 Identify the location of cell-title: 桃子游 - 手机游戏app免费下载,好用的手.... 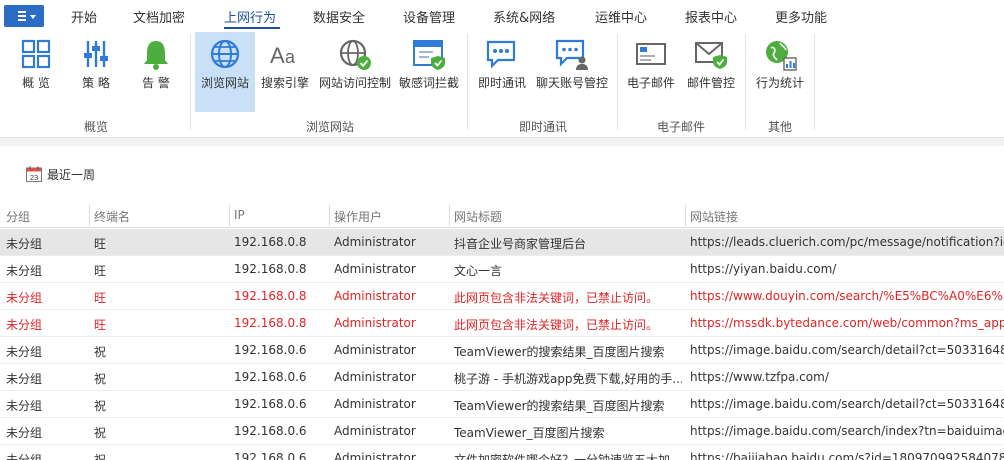
(568, 379).